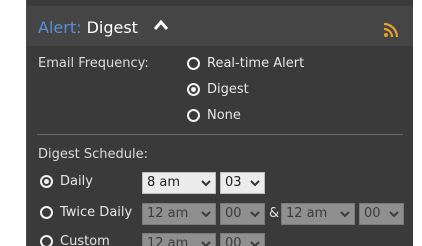 Image resolution: width=422 pixels, height=246 pixels. I want to click on rss-feed-icon, so click(391, 30).